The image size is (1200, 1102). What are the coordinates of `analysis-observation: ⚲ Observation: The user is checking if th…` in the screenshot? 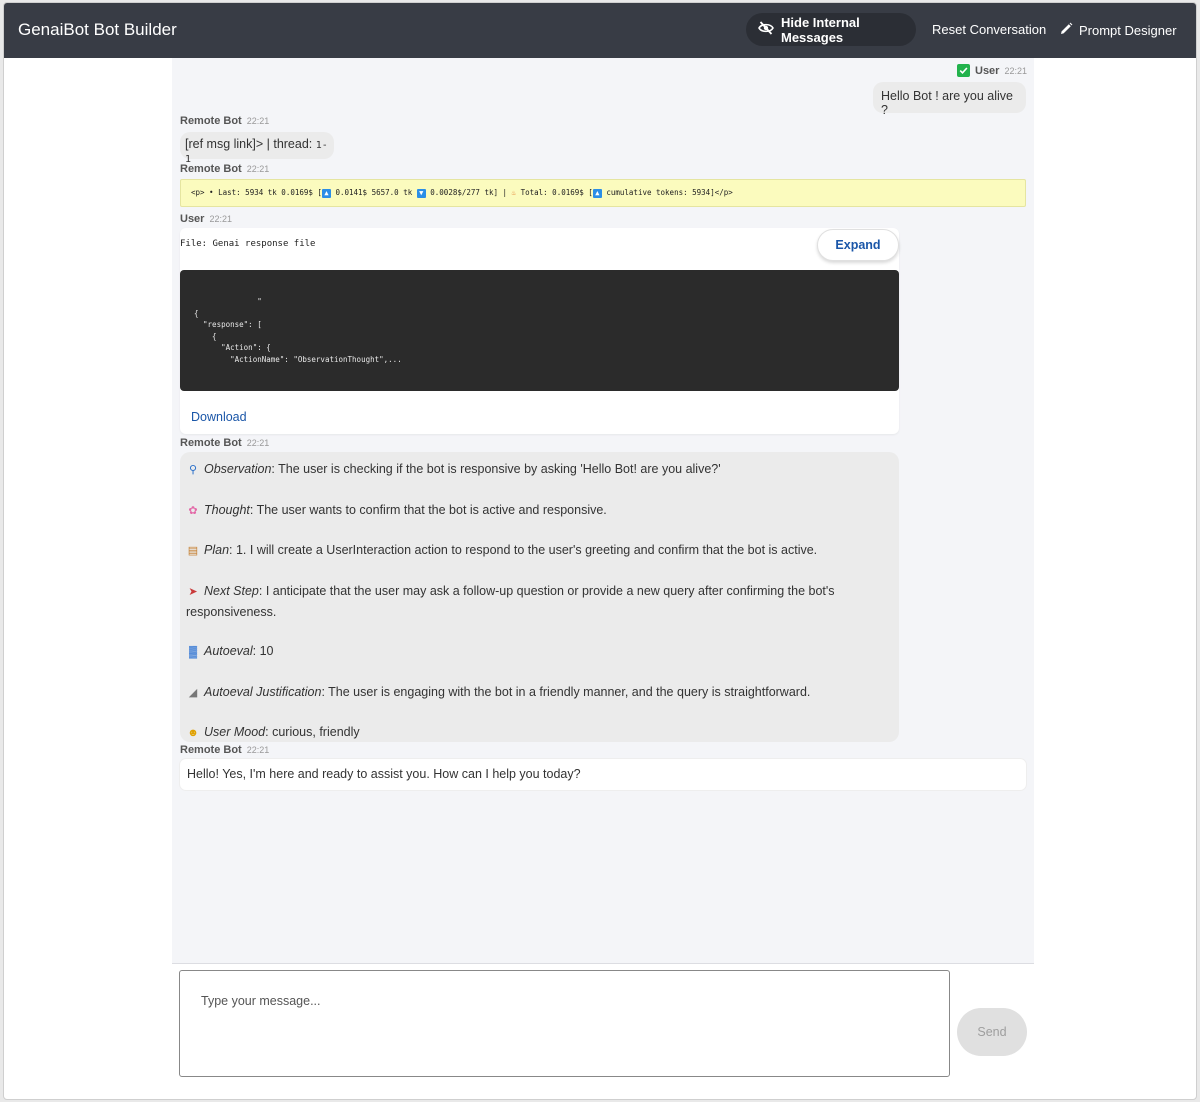 It's located at (539, 470).